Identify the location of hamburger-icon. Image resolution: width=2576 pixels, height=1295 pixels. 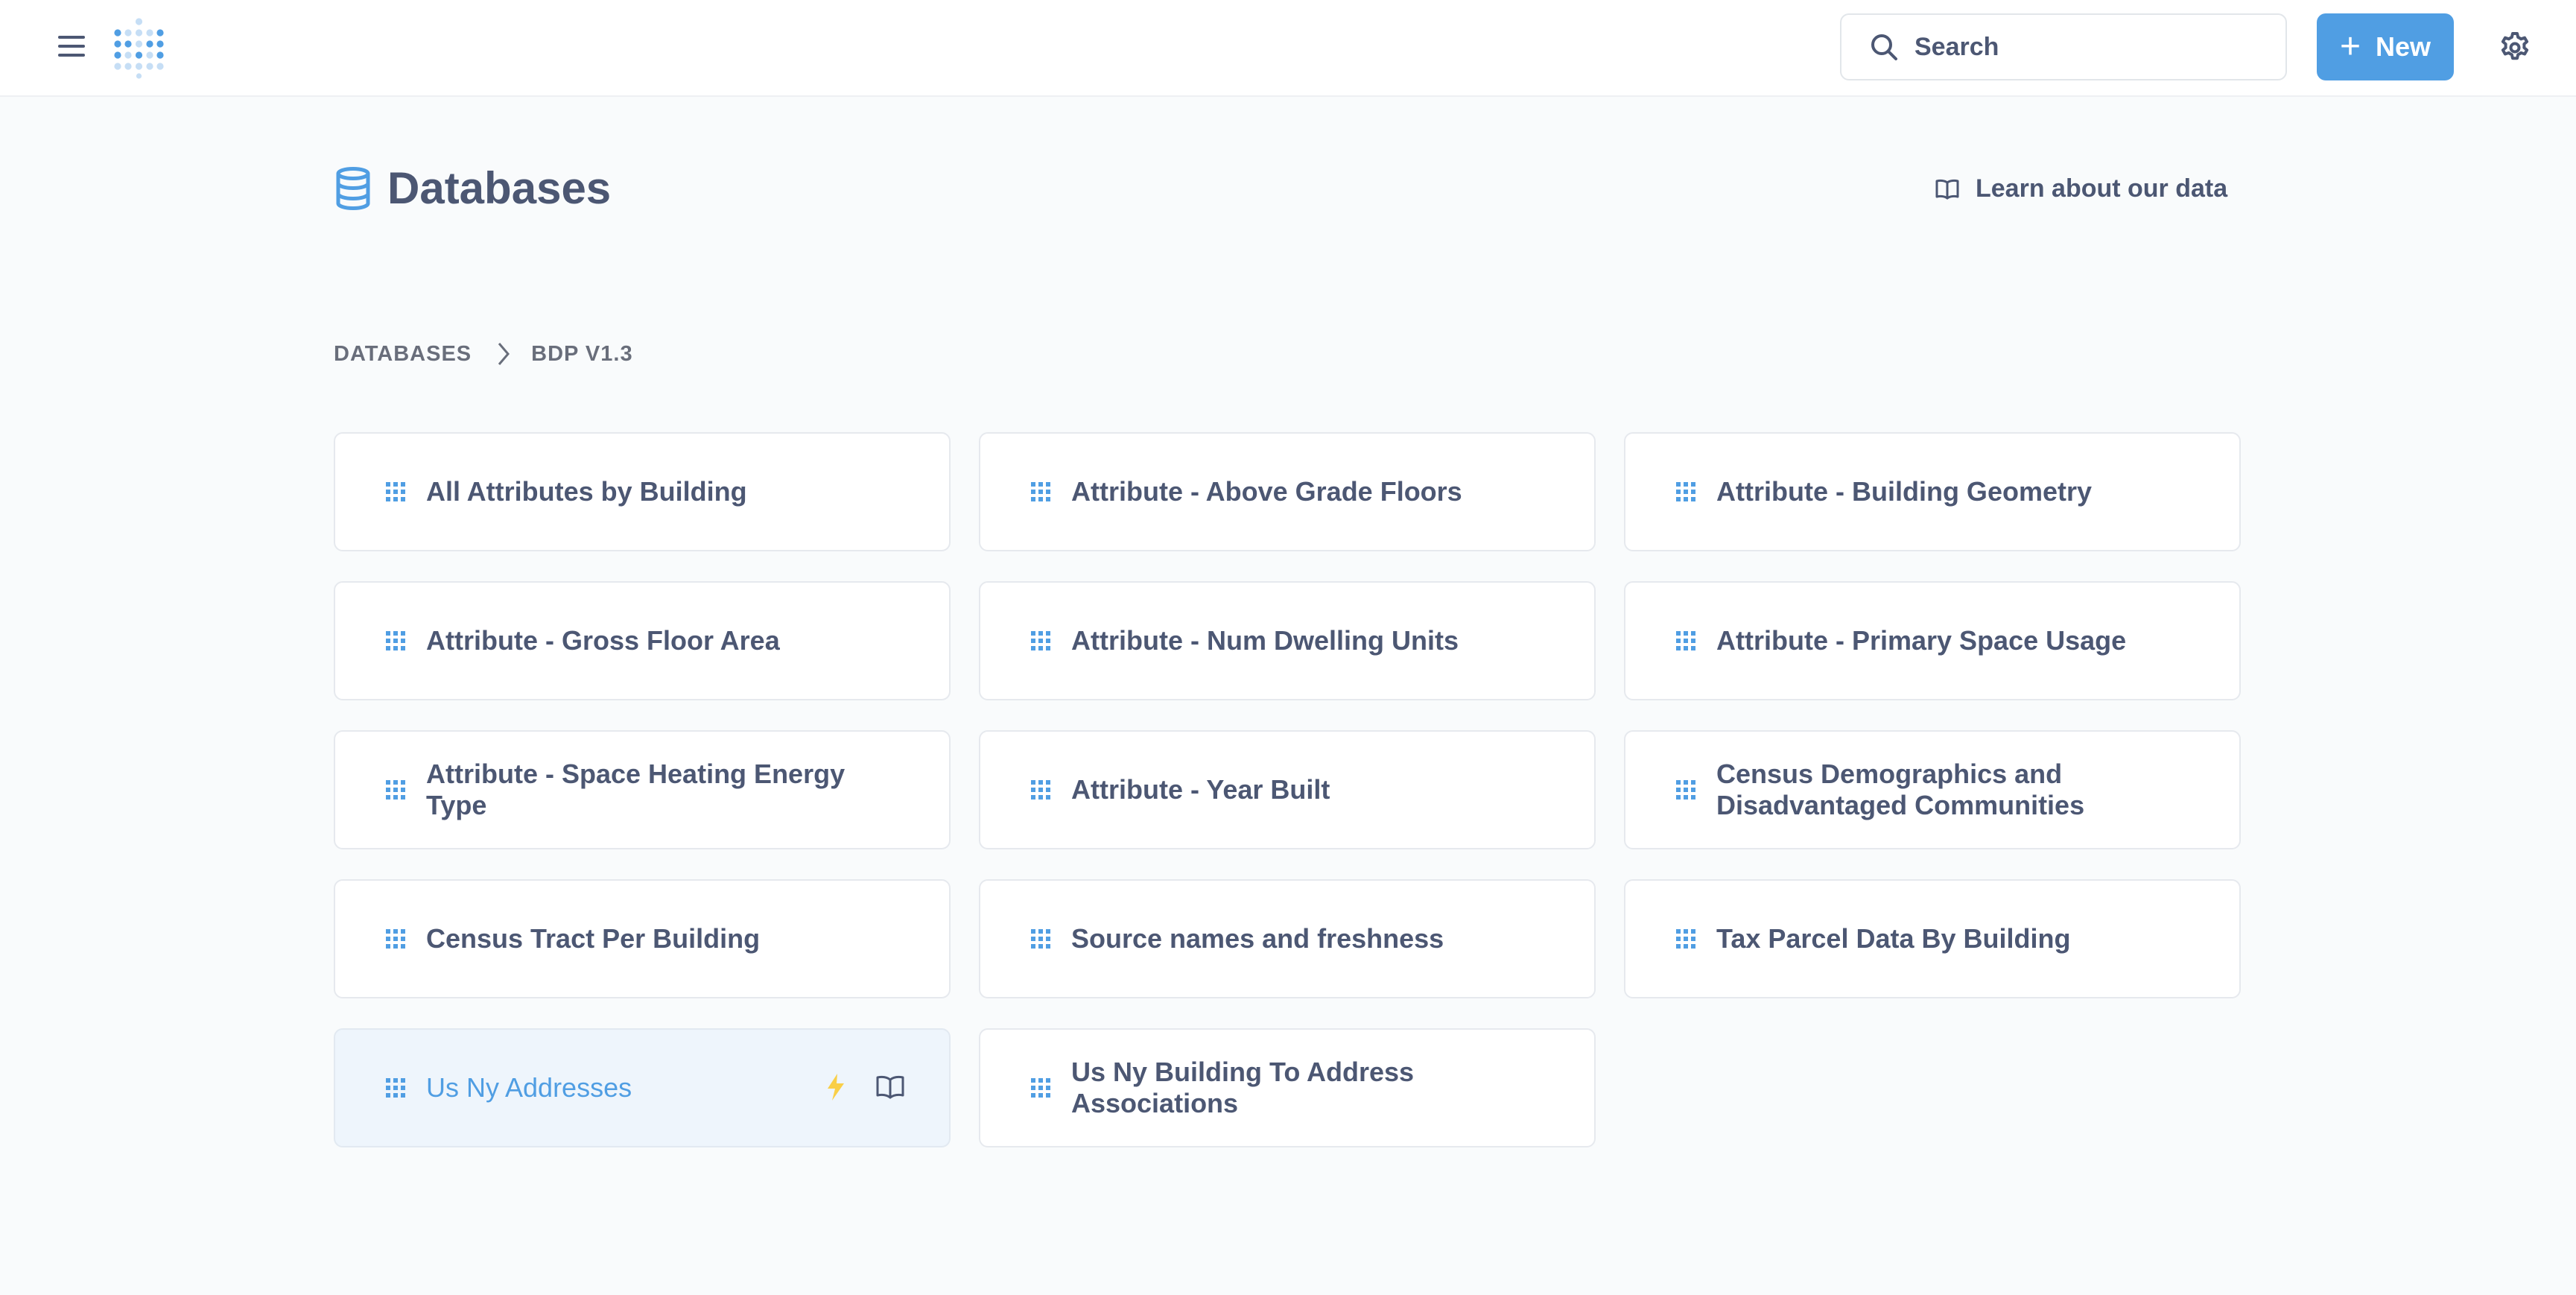
(72, 48).